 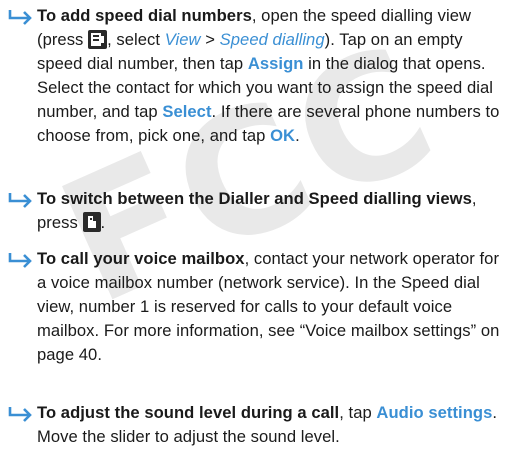 I want to click on dialler-key-icon, so click(x=91, y=222).